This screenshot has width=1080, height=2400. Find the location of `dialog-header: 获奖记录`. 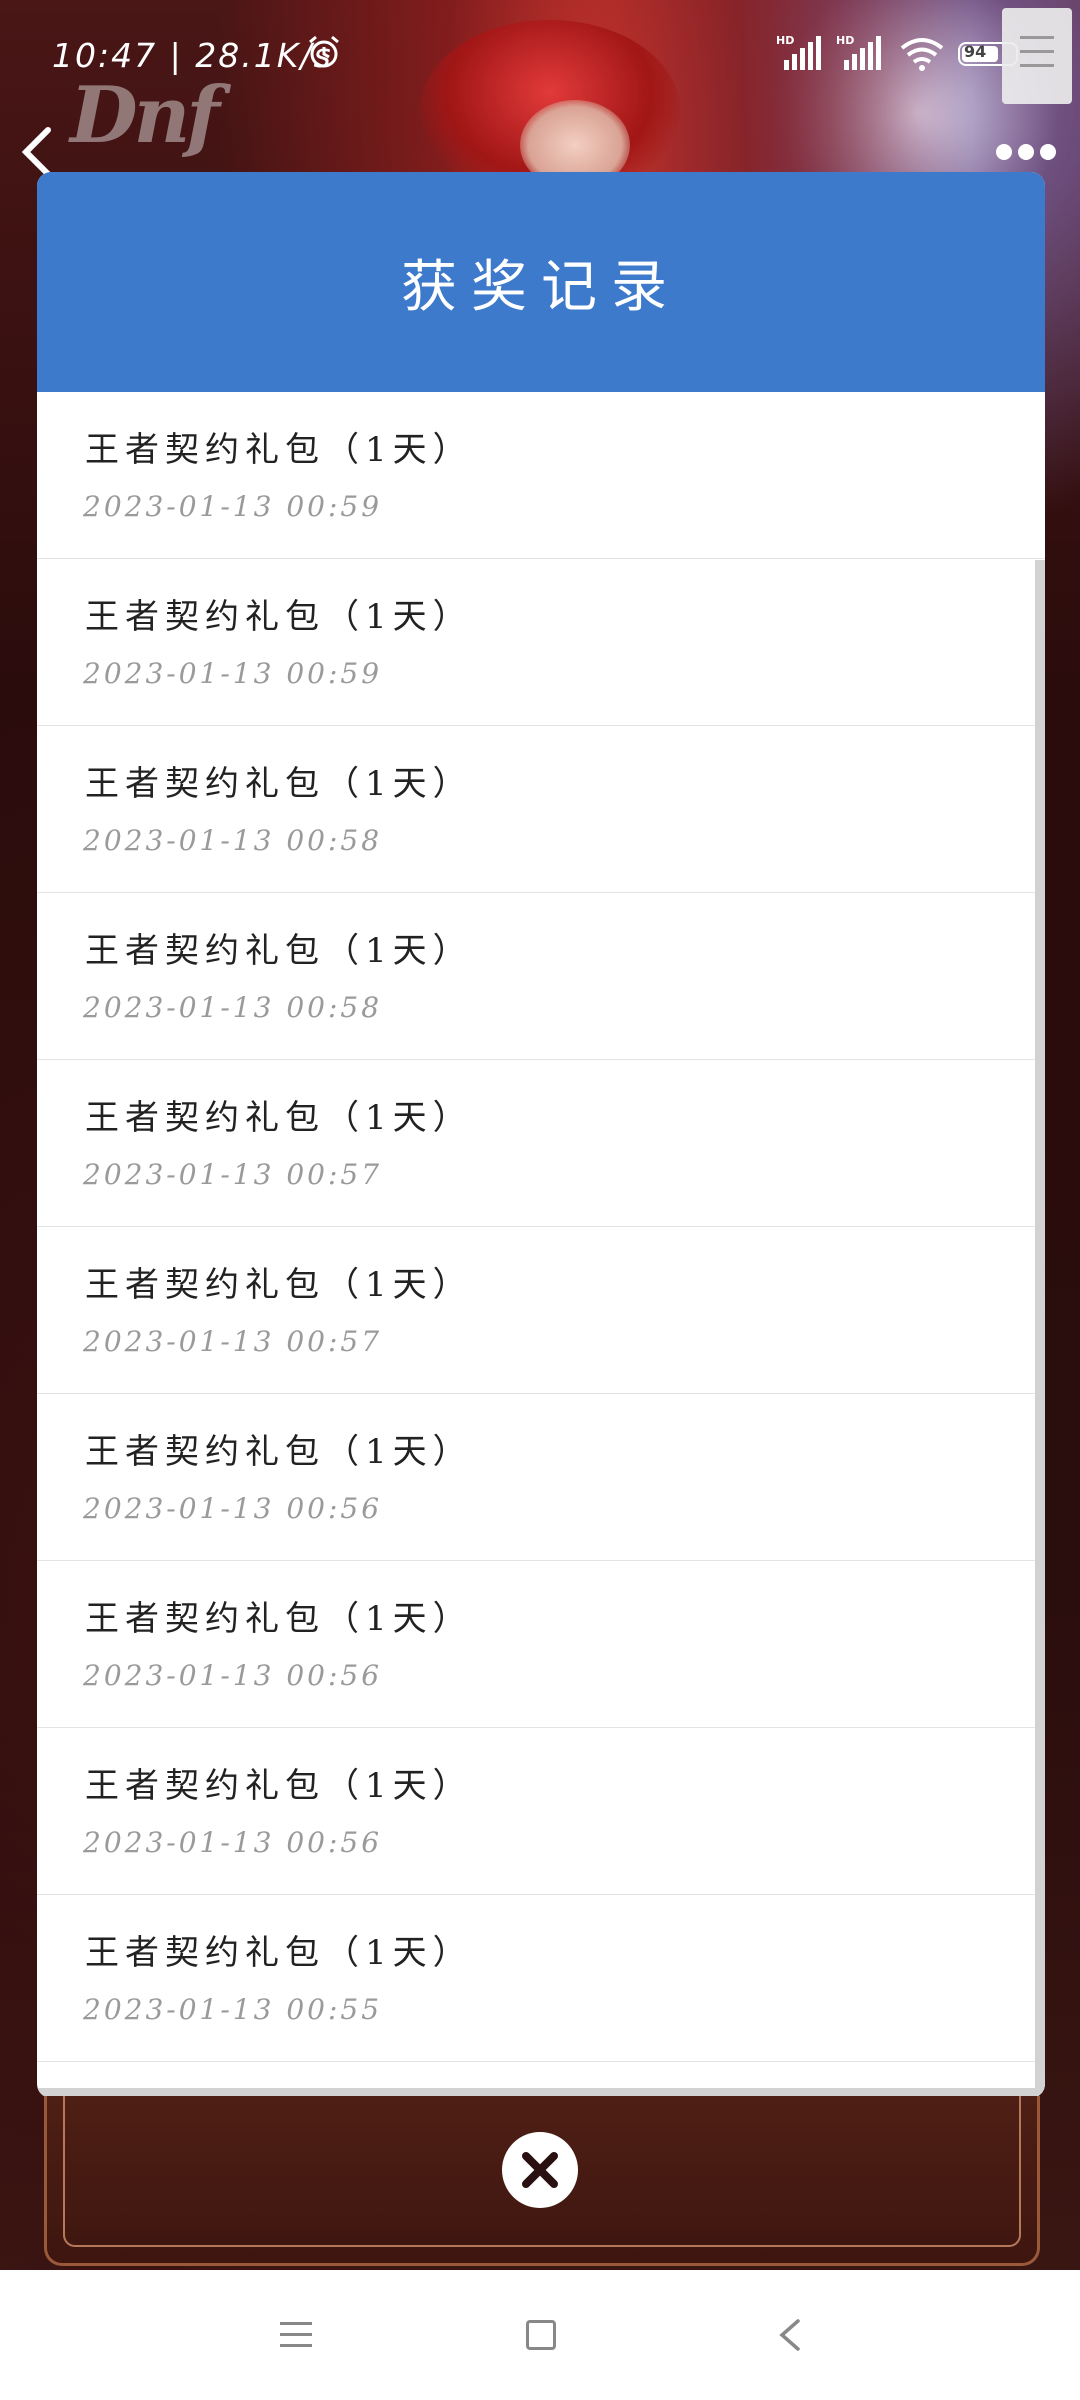

dialog-header: 获奖记录 is located at coordinates (541, 282).